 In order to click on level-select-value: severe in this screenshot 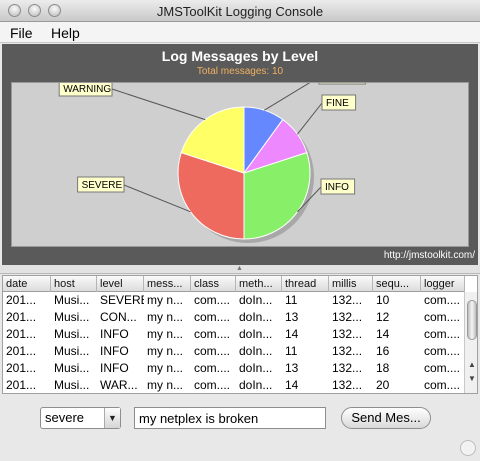, I will do `click(65, 417)`.